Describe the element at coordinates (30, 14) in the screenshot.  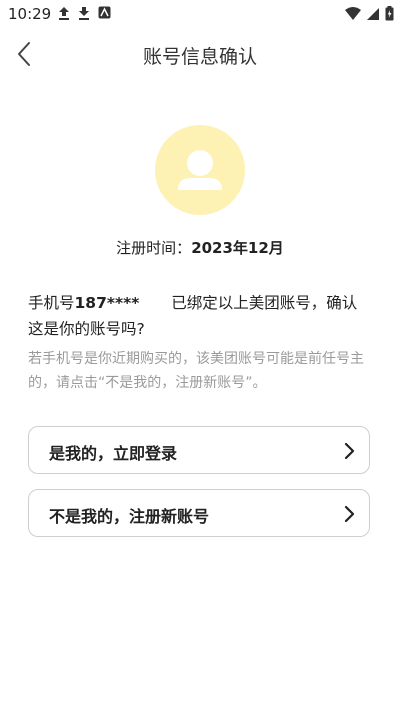
I see `status-time: 10:29` at that location.